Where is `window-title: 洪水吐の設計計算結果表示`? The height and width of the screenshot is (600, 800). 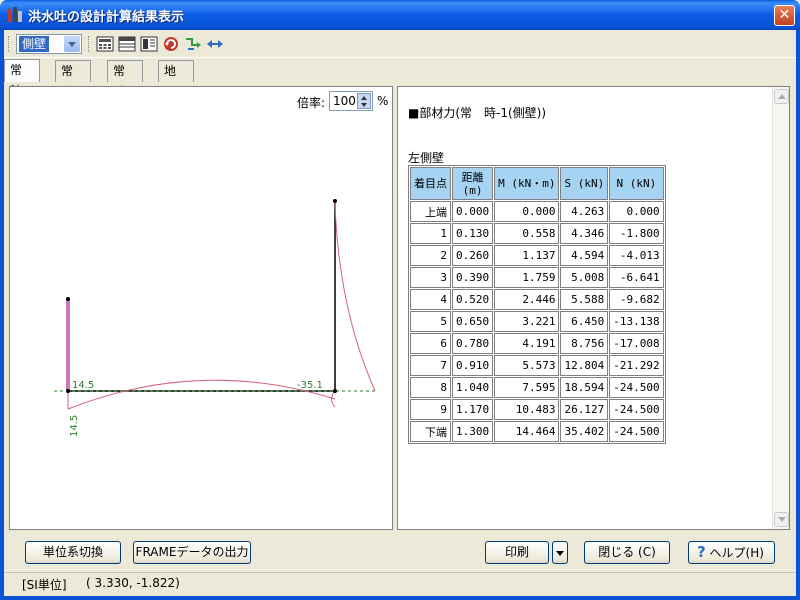 window-title: 洪水吐の設計計算結果表示 is located at coordinates (106, 17).